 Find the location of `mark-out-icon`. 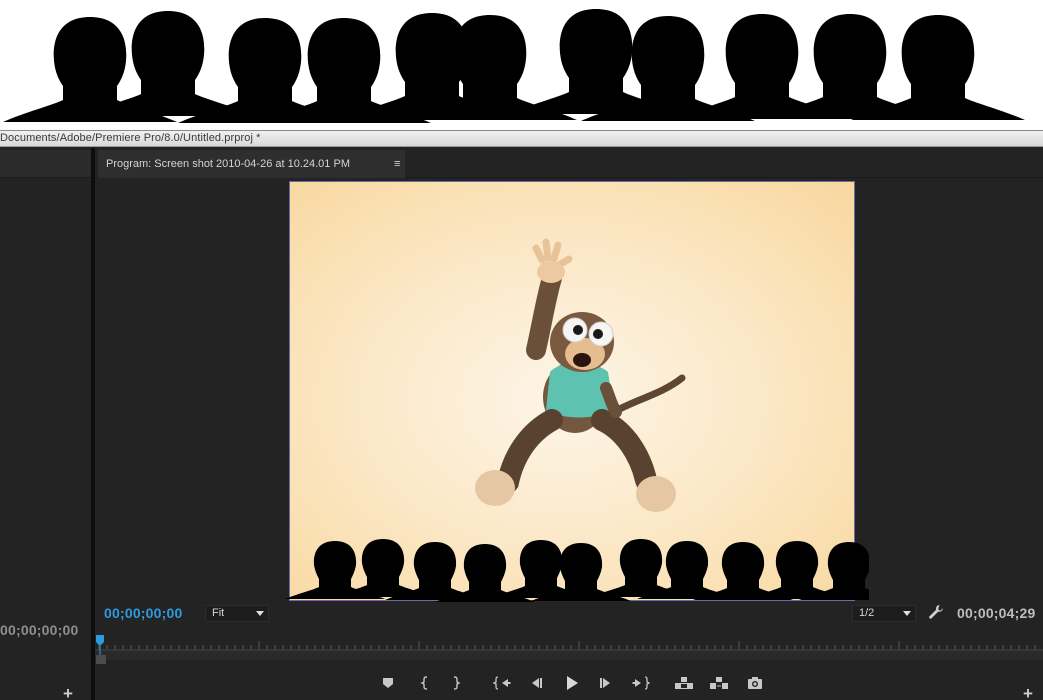

mark-out-icon is located at coordinates (457, 683).